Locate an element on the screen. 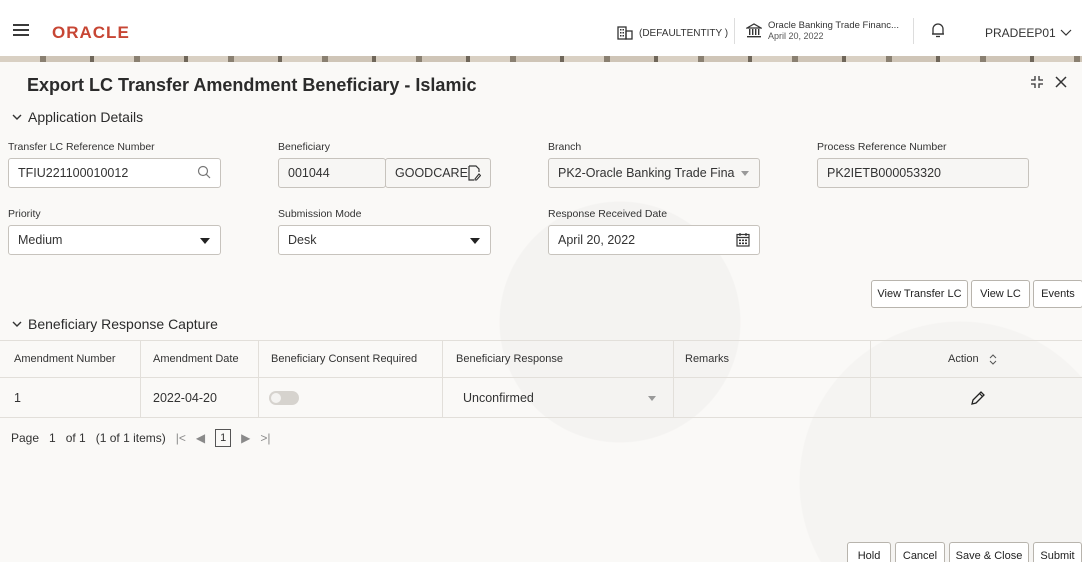  entity-label: (DEFAULTENTITY ) is located at coordinates (684, 33).